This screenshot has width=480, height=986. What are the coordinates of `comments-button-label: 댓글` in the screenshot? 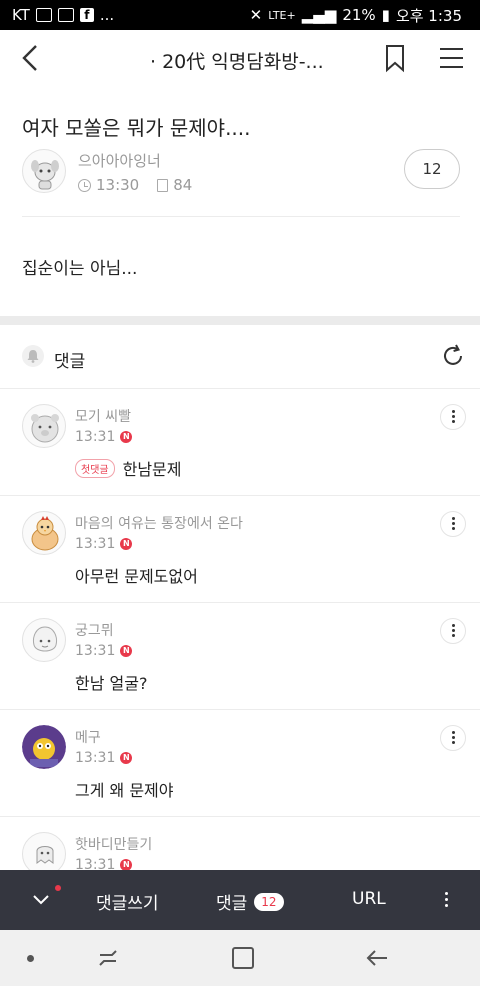 It's located at (232, 904).